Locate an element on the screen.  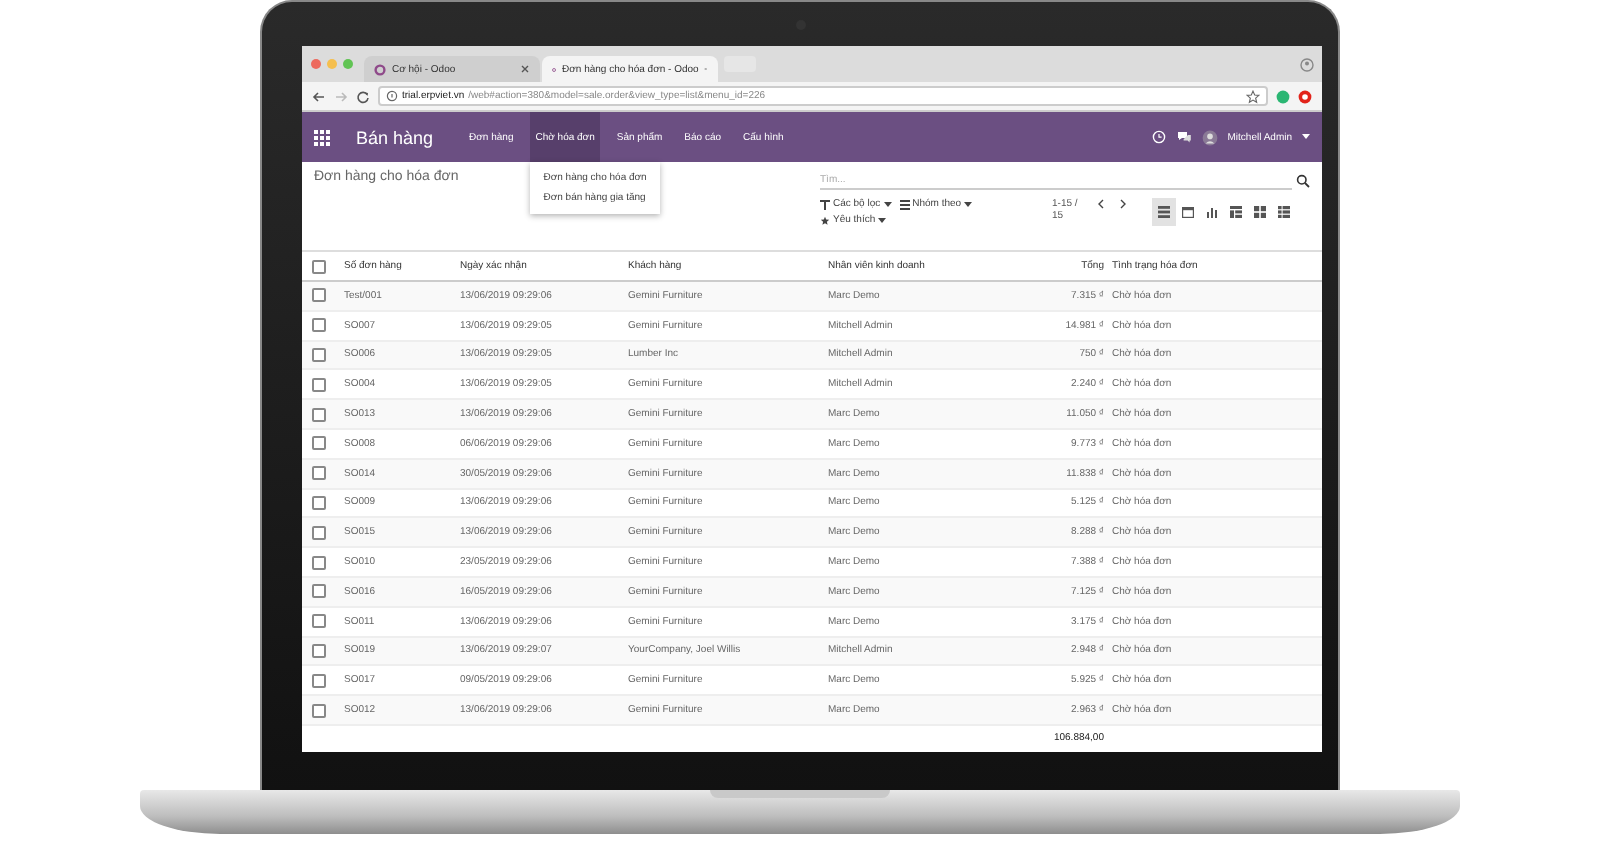
list-view-button is located at coordinates (1164, 212).